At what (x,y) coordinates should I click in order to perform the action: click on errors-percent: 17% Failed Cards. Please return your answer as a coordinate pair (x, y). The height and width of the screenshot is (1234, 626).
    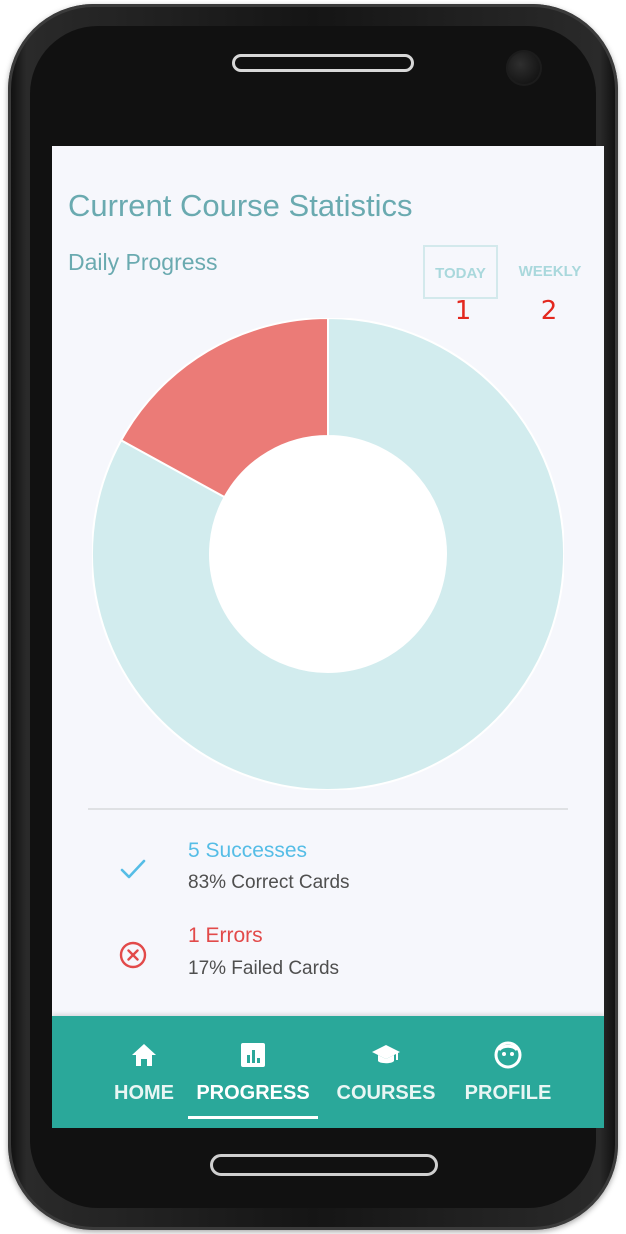
    Looking at the image, I should click on (264, 968).